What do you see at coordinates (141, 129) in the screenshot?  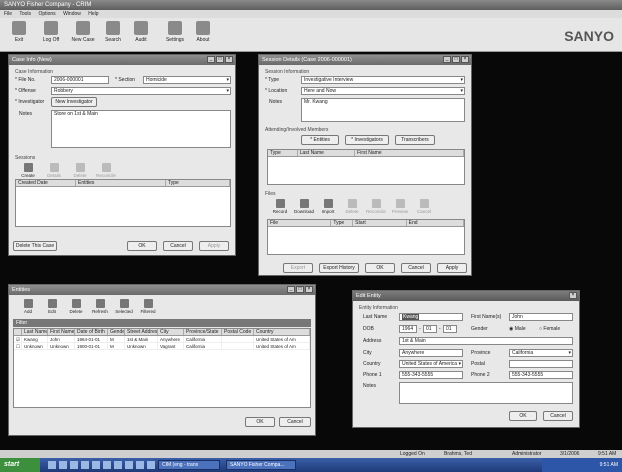 I see `case-notes-field: Store on 1st & Main` at bounding box center [141, 129].